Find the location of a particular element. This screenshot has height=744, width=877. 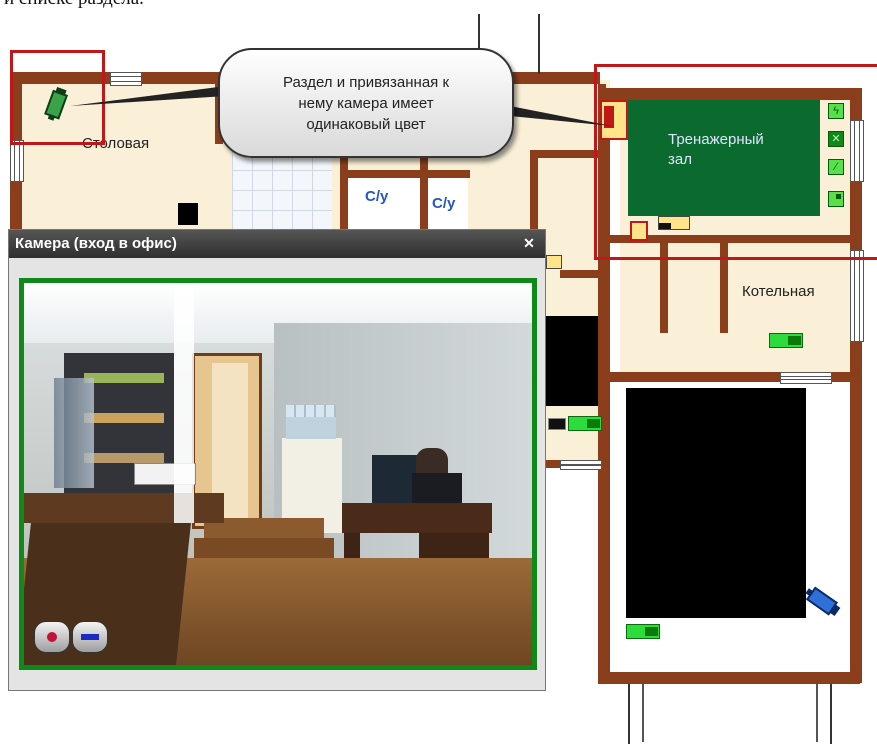

callout-line-3: одинаковый цвет is located at coordinates (366, 124).